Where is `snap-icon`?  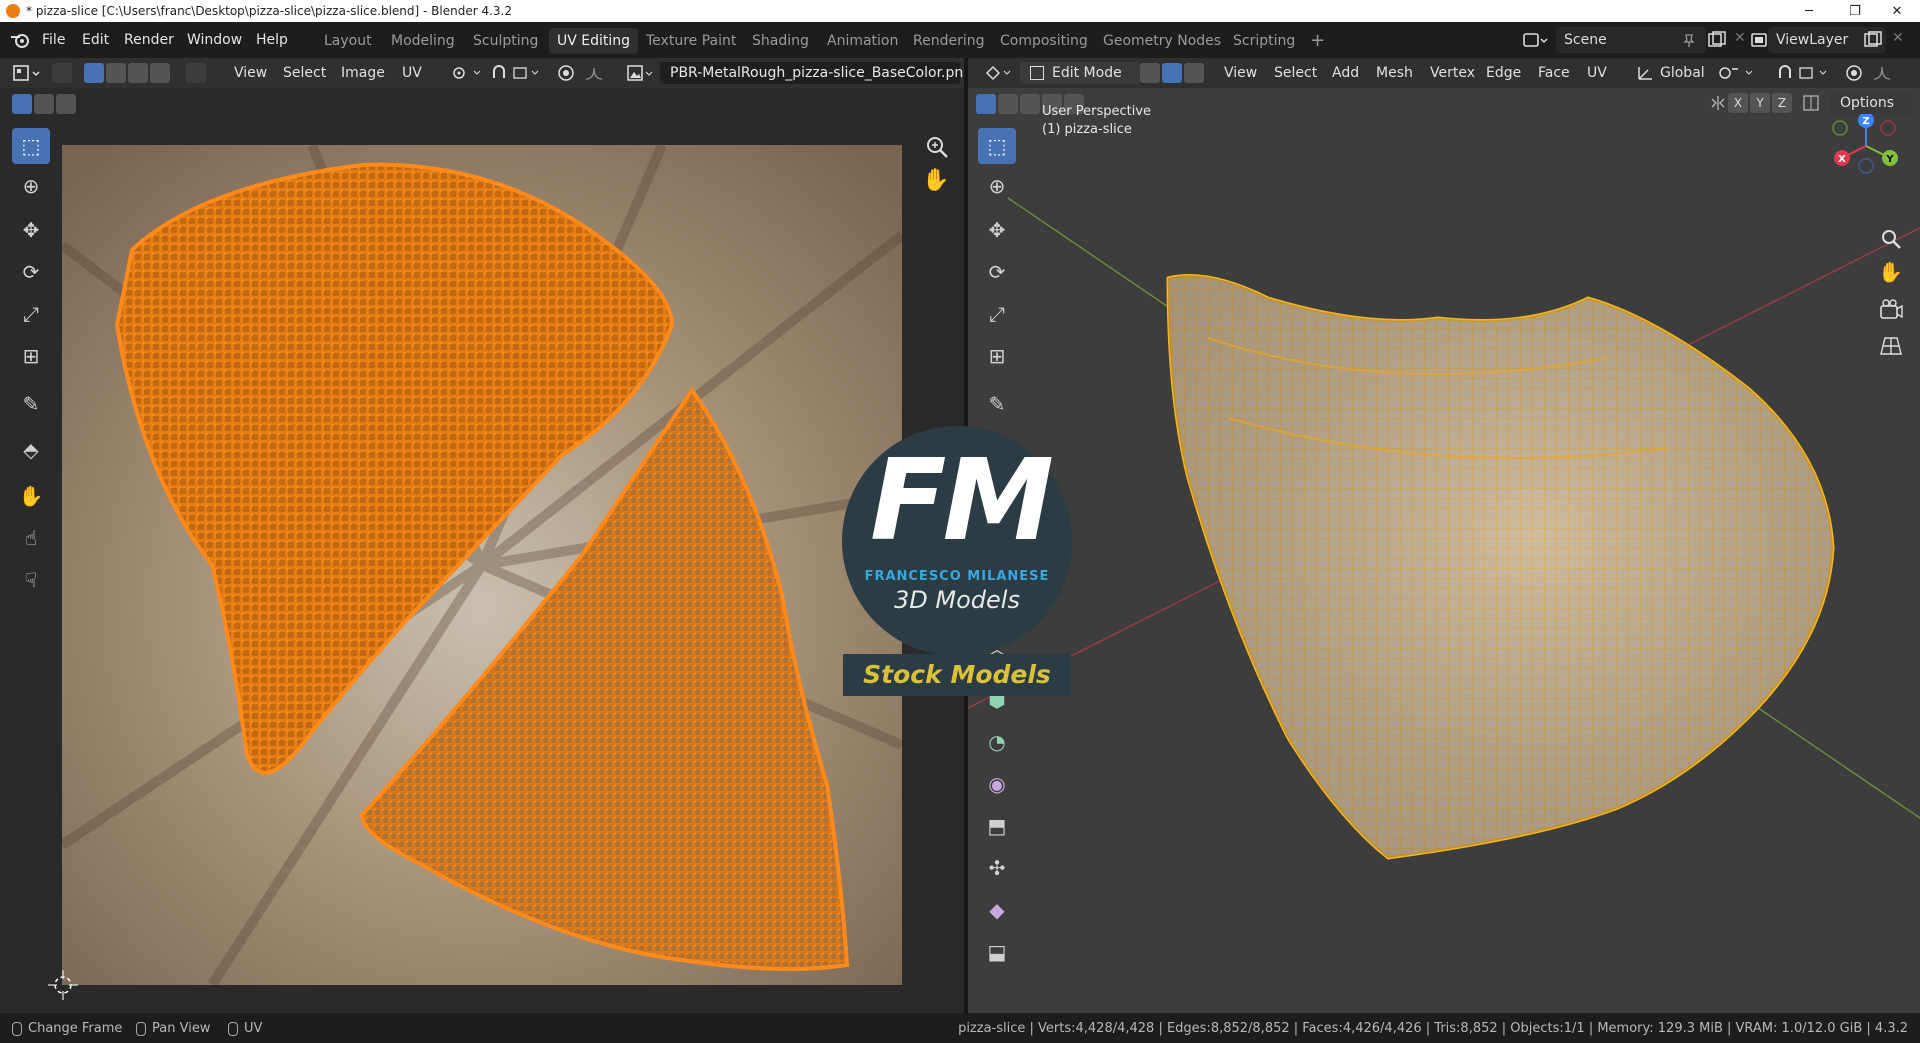 snap-icon is located at coordinates (517, 73).